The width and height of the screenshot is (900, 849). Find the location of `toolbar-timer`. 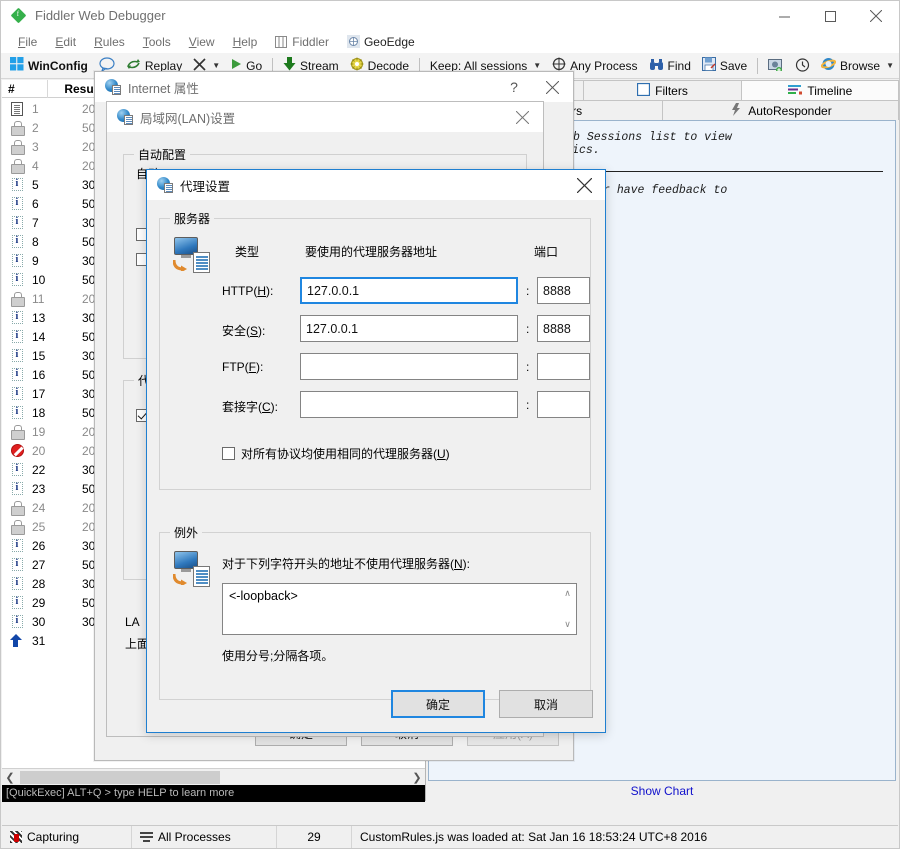

toolbar-timer is located at coordinates (802, 66).